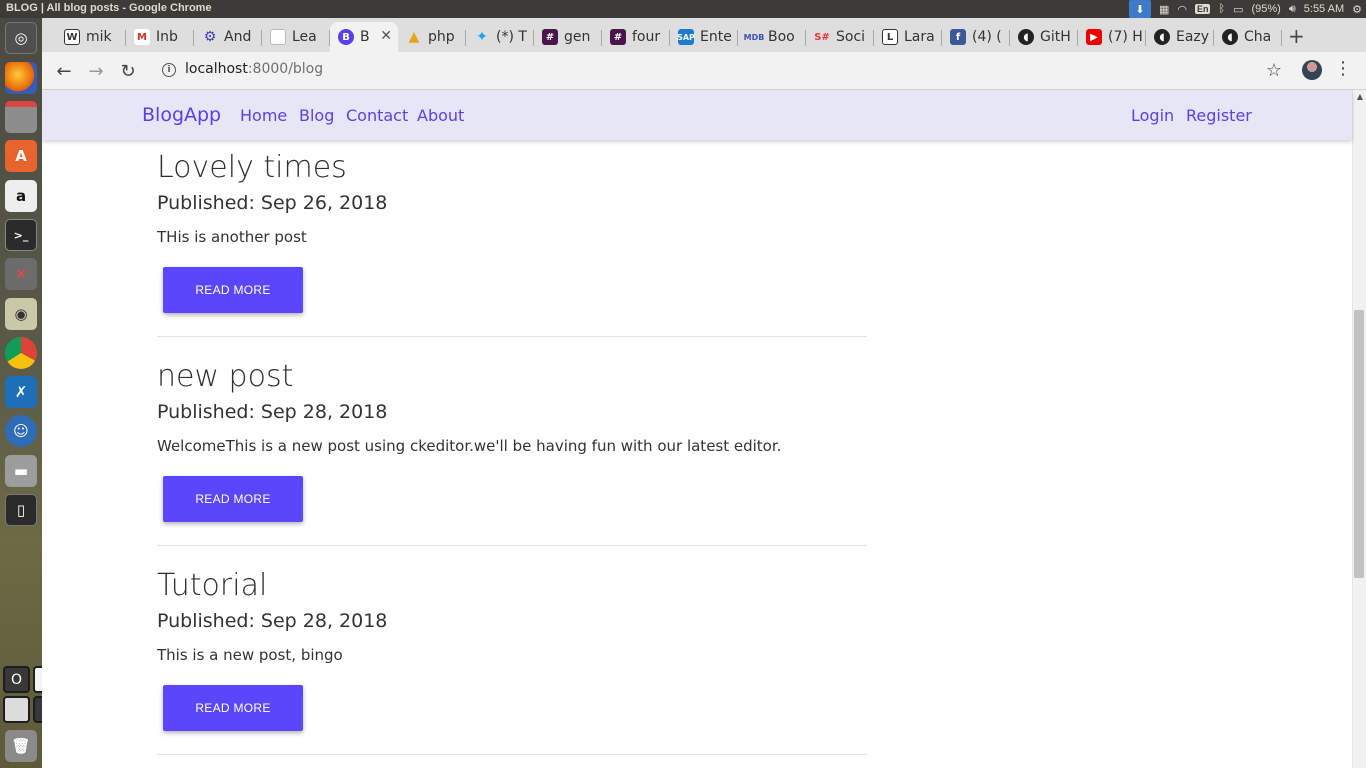 The image size is (1366, 768). I want to click on post-title: Lovely times, so click(252, 167).